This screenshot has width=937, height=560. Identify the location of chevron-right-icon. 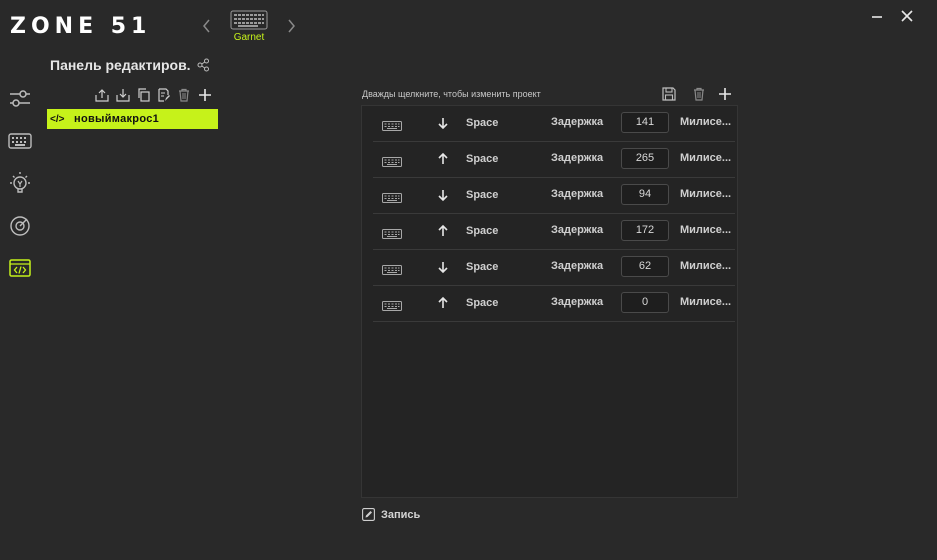
(291, 26).